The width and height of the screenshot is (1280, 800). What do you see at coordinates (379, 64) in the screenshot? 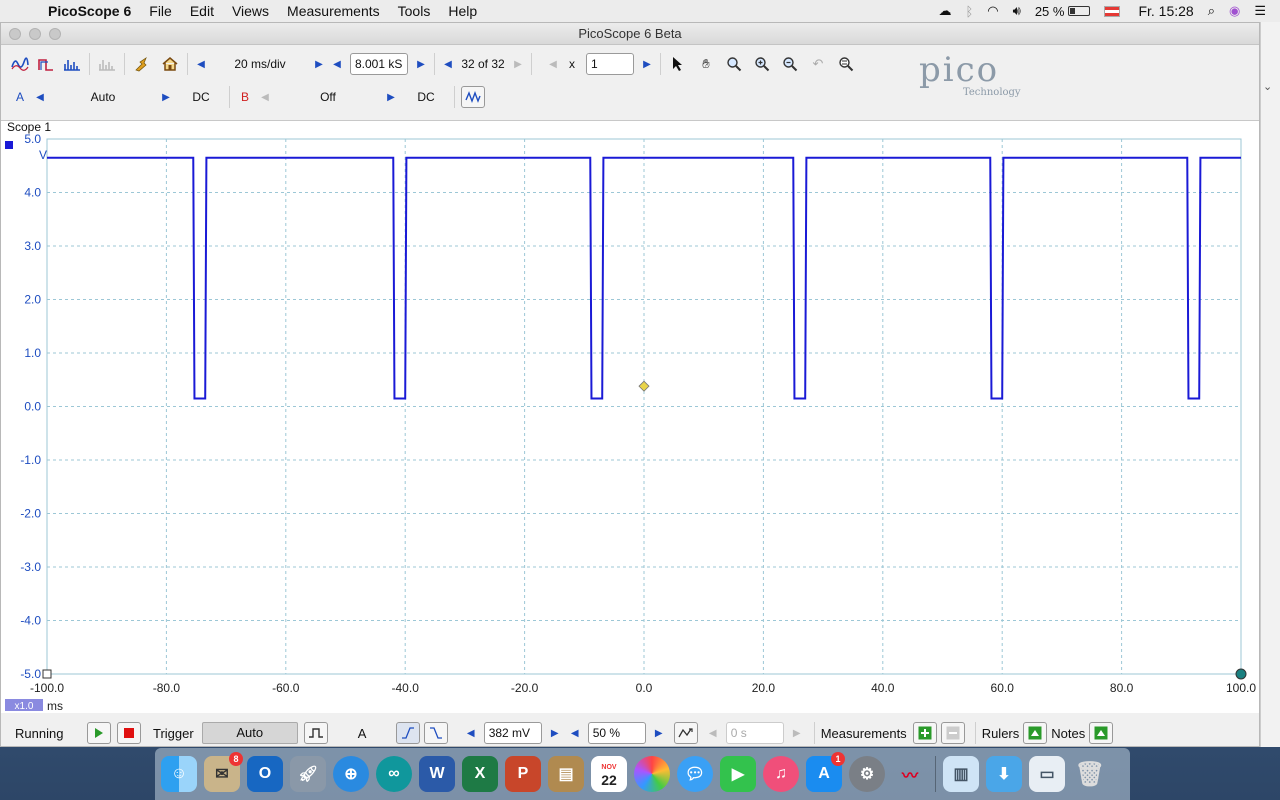
I see `samples-field: 8.001 kS` at bounding box center [379, 64].